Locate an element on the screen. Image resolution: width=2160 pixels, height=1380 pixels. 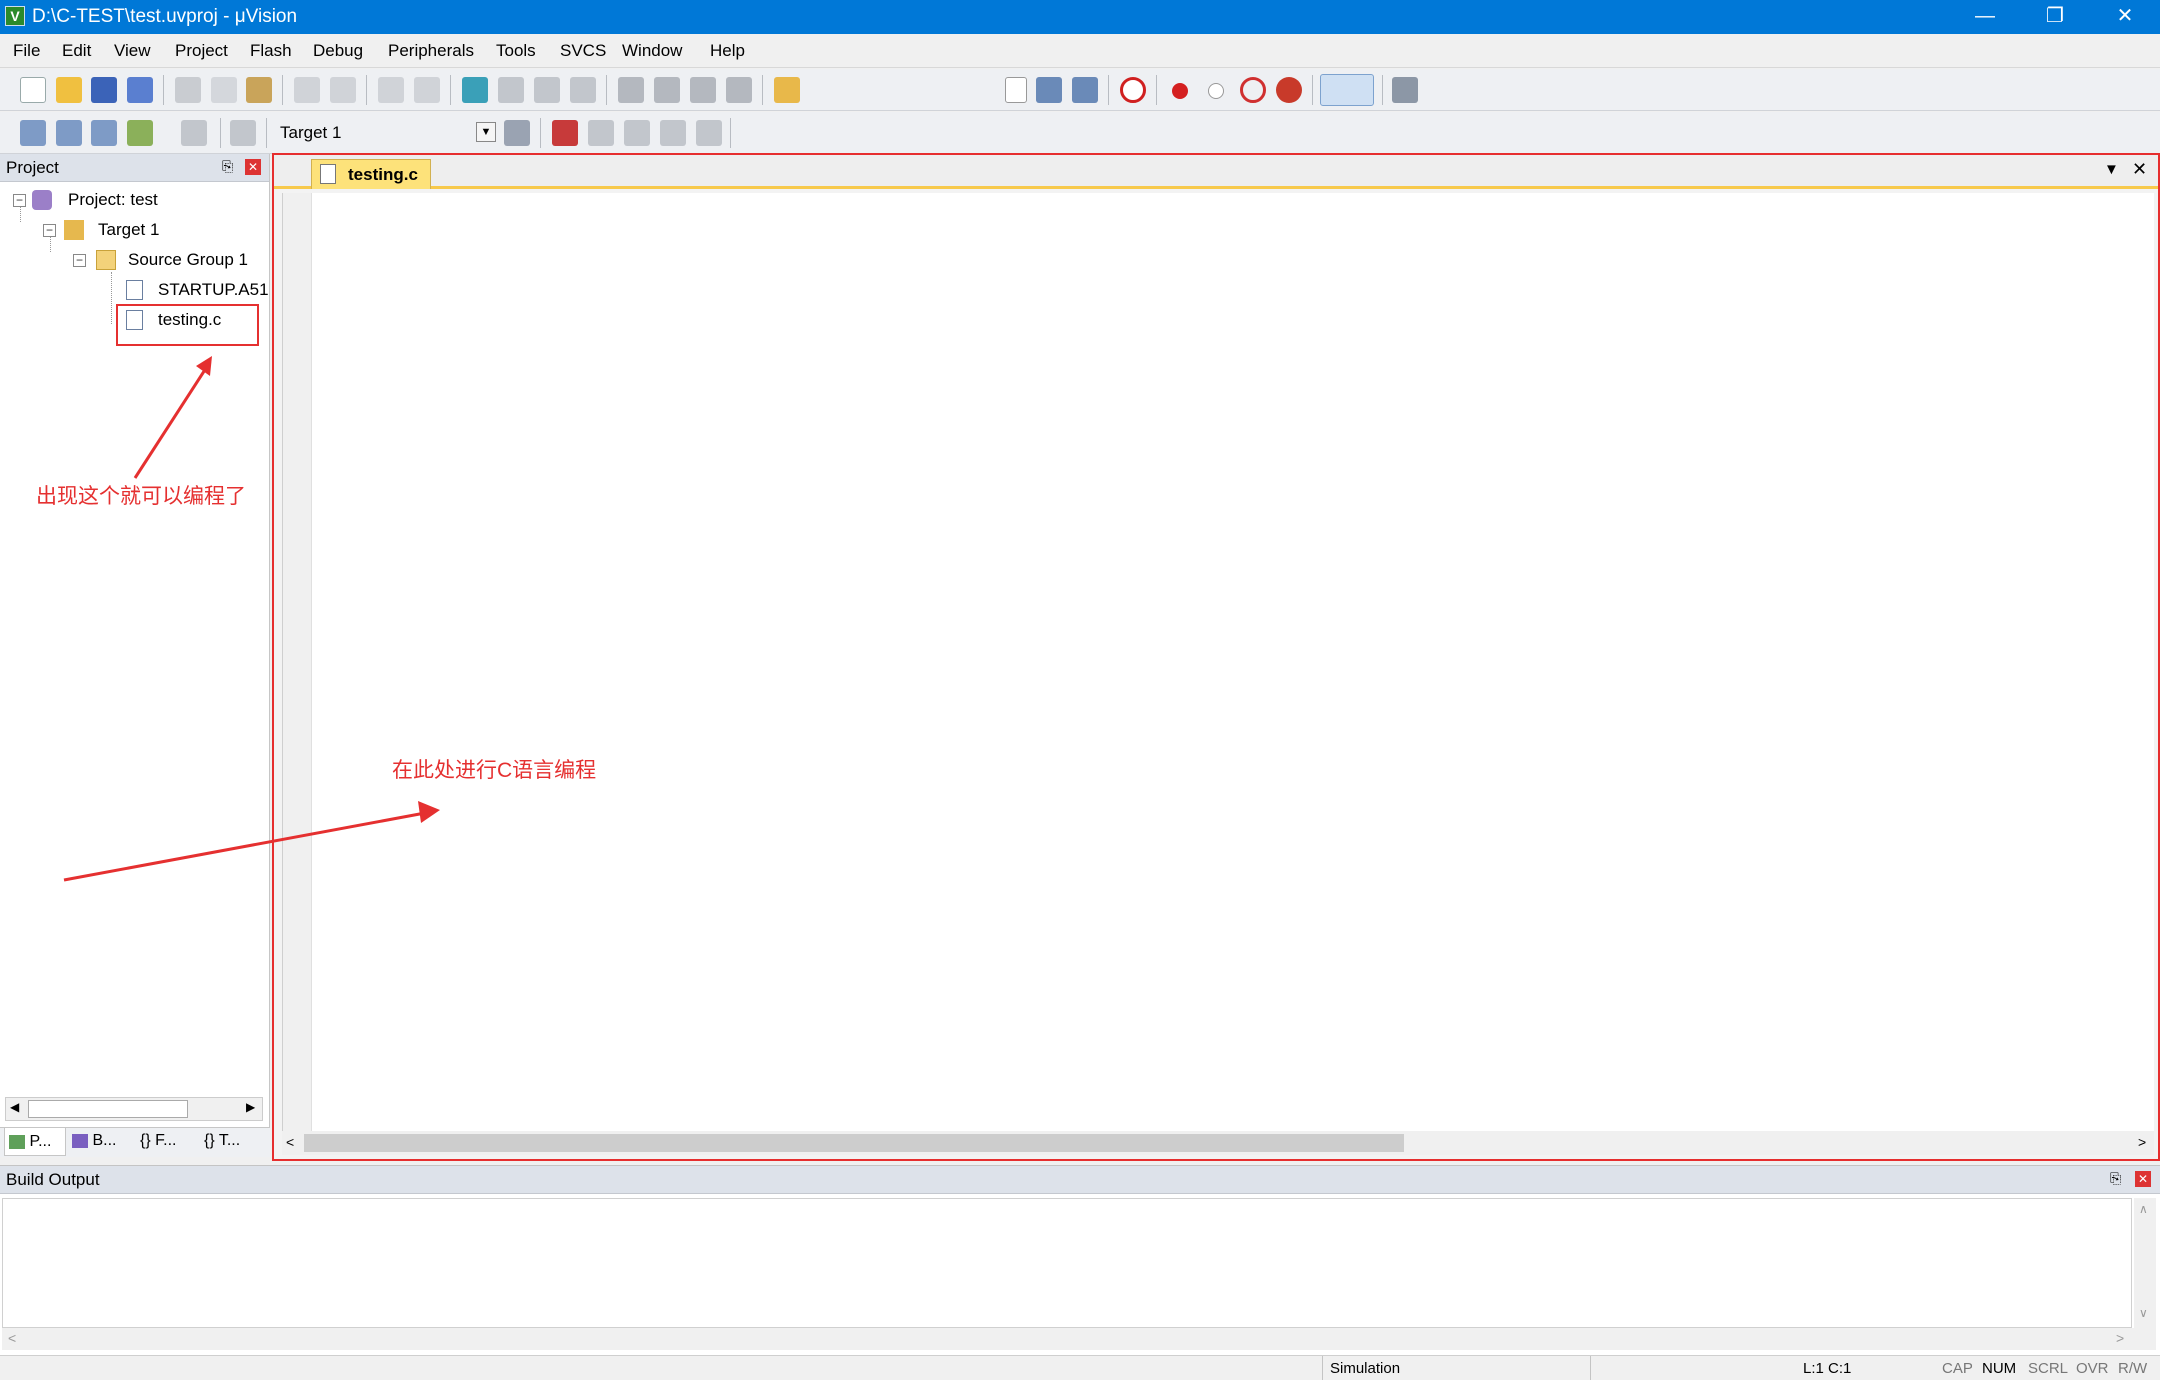
annotation-arrows is located at coordinates (251, 619).